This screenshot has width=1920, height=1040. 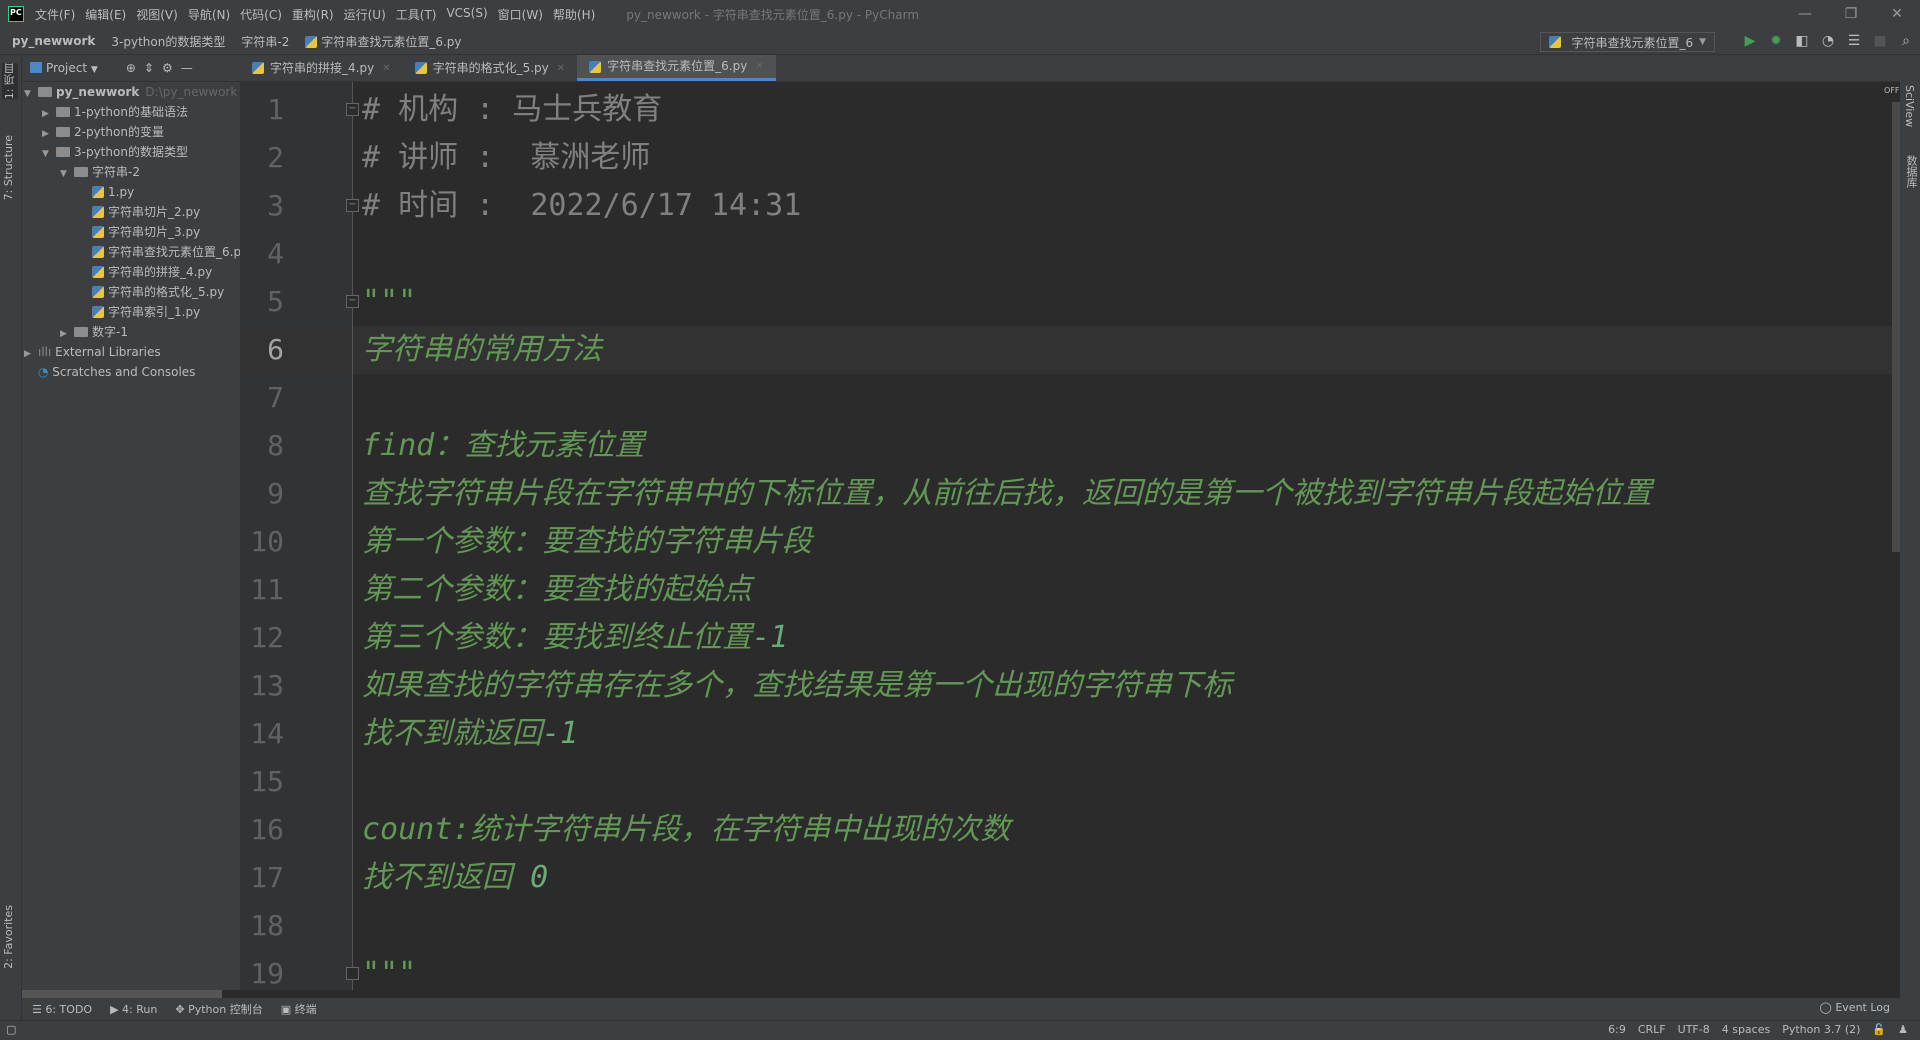 I want to click on tree-item: ◔ Scratches and Consoles, so click(x=109, y=372).